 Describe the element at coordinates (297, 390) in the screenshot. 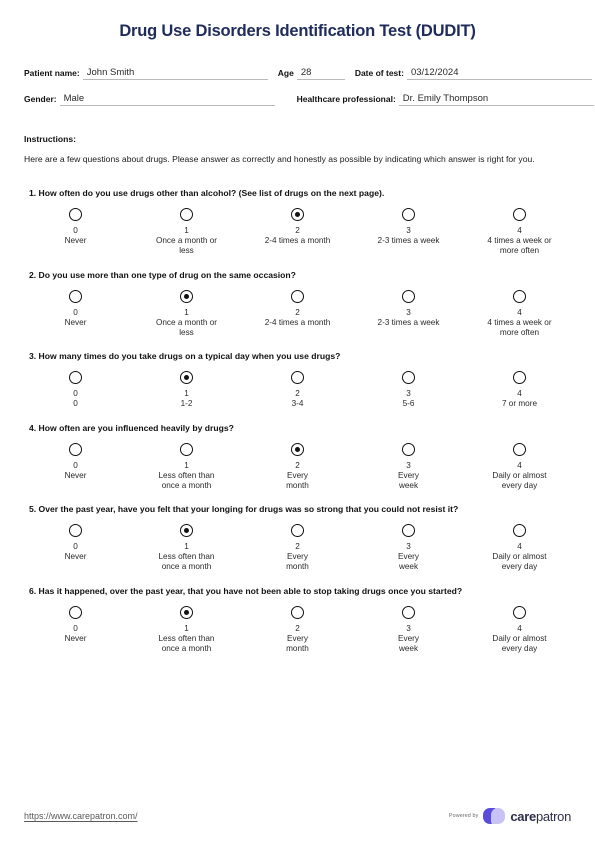

I see `answer-option: 2 3-4` at that location.